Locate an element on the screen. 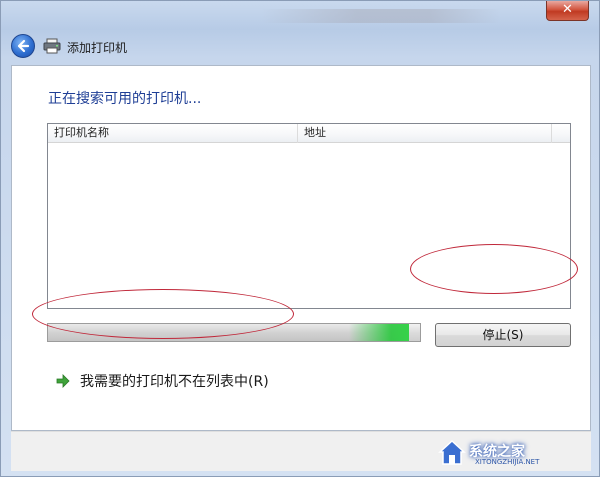 The width and height of the screenshot is (600, 477). close-button: ✕ is located at coordinates (567, 11).